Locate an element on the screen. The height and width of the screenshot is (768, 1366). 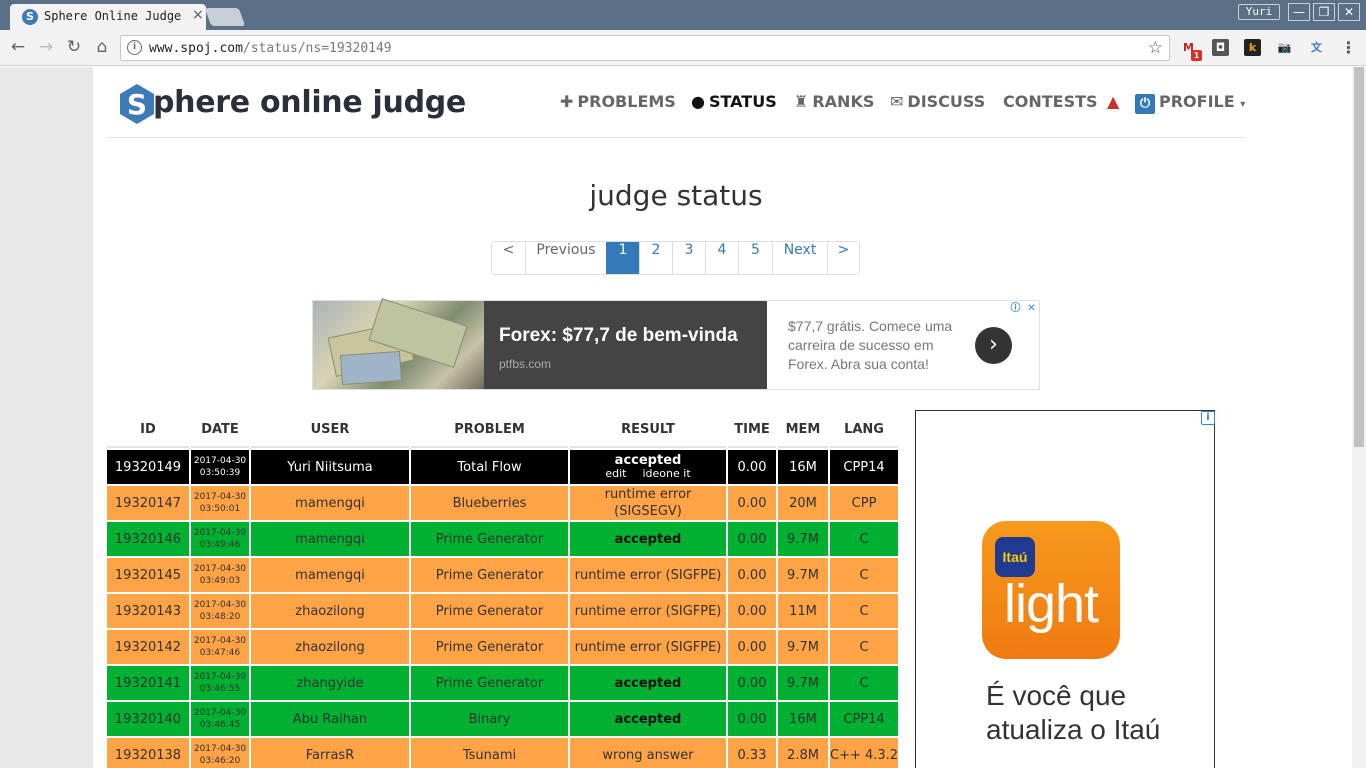
cell-lang: C is located at coordinates (864, 611).